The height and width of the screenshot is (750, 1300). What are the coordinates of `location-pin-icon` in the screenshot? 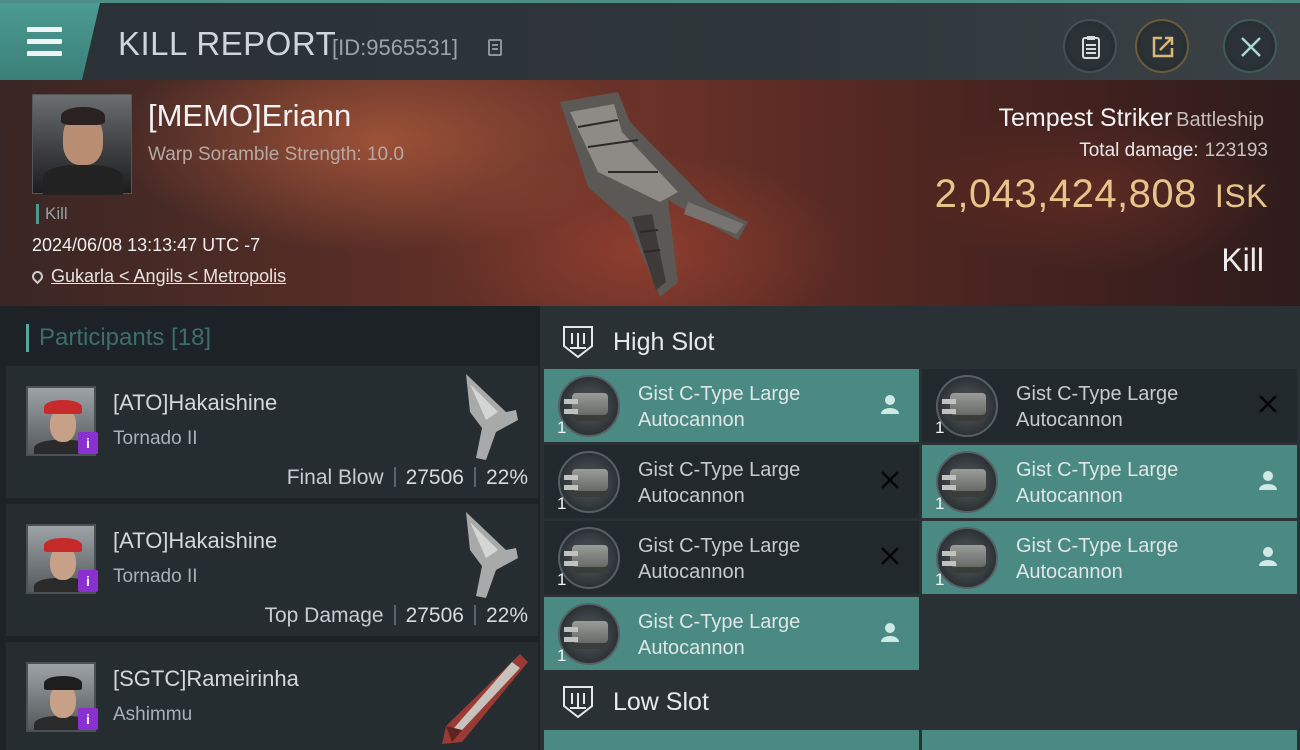 It's located at (37, 276).